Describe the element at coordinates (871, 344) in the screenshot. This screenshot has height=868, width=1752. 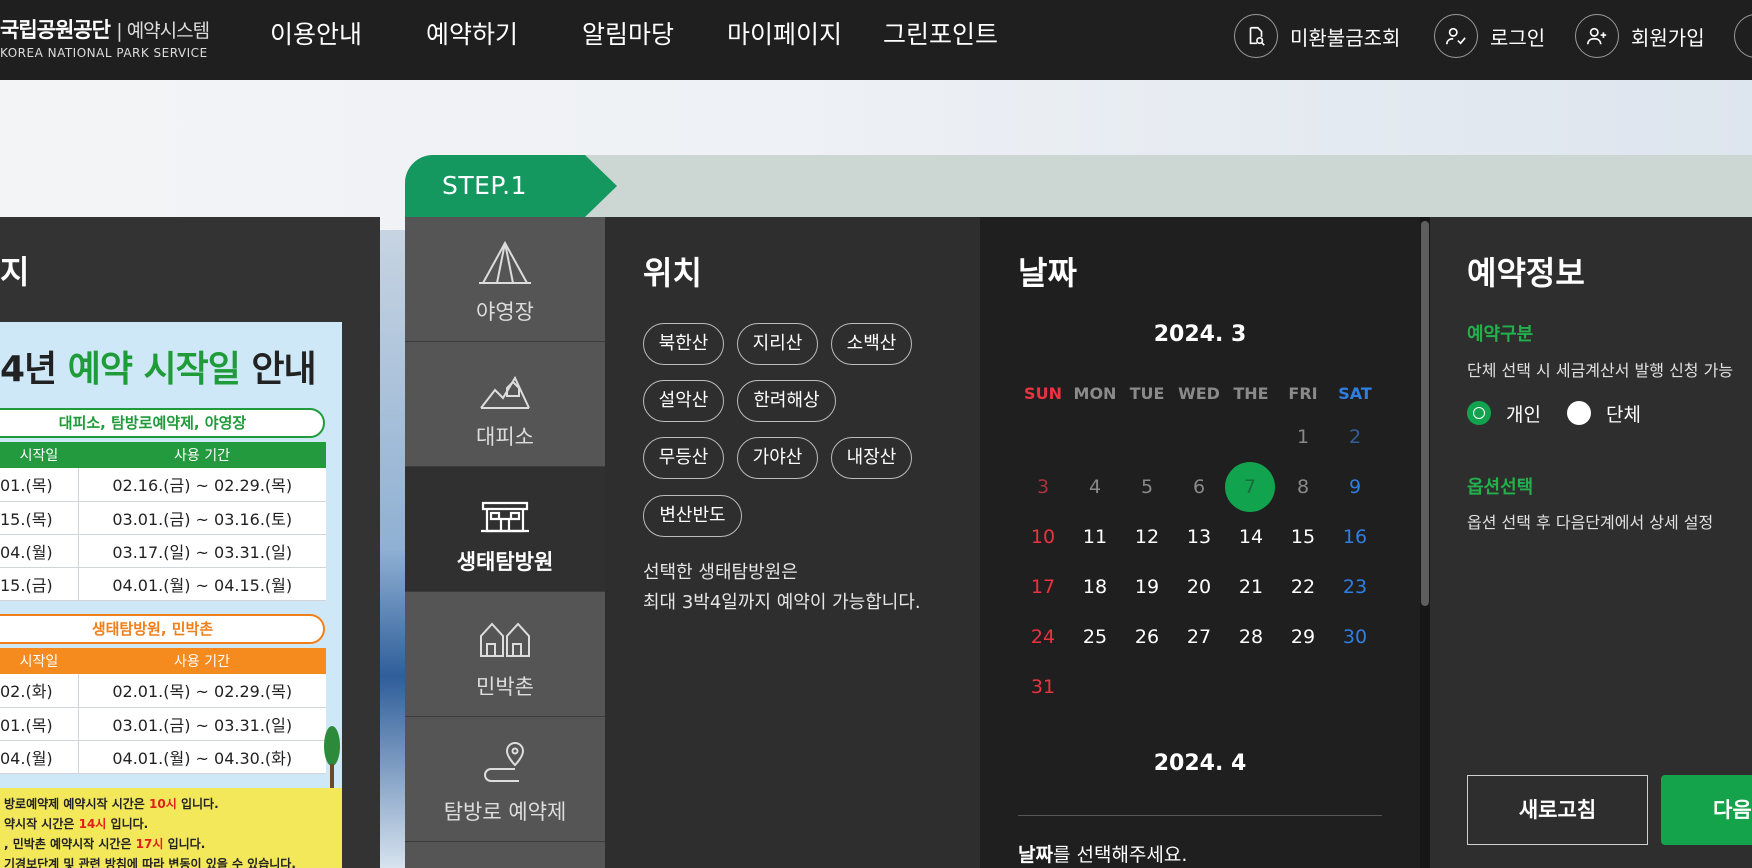
I see `location-chip-sobaeksan: 소백산` at that location.